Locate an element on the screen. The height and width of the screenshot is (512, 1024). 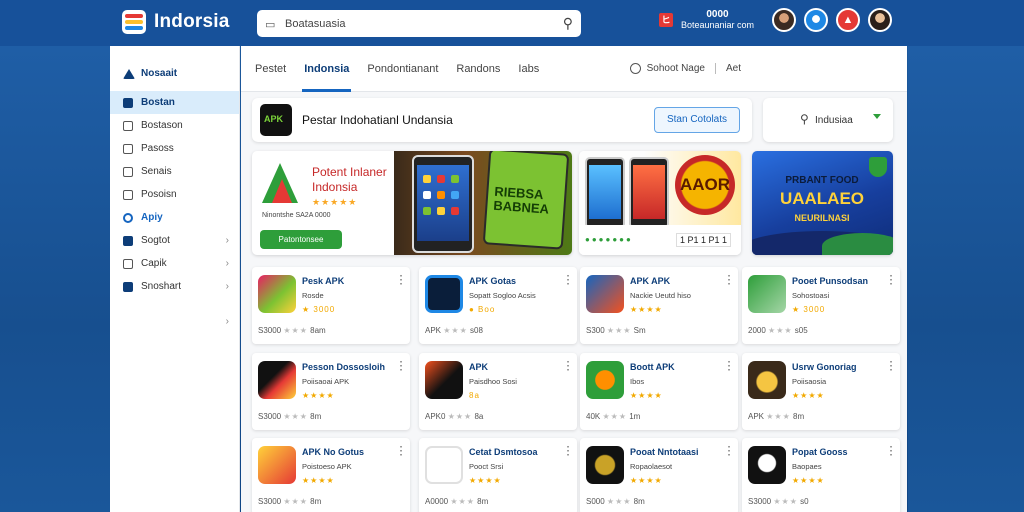
app-subtitle: Ibos is located at coordinates (637, 381).